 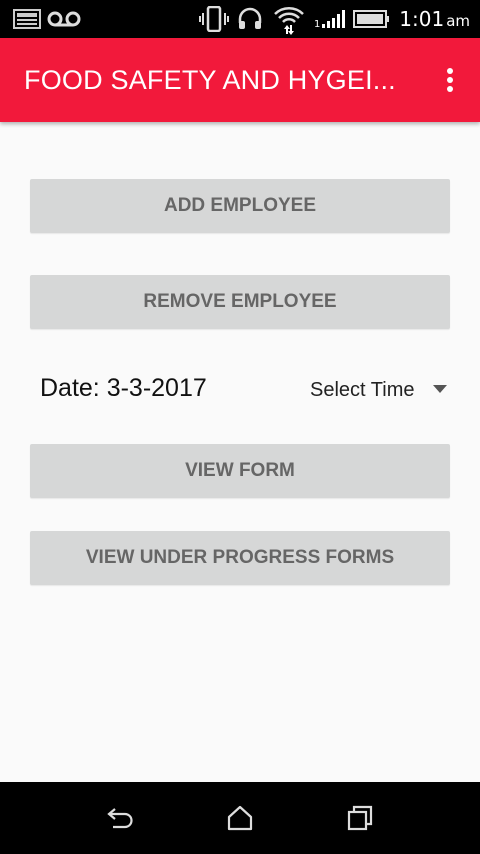 I want to click on status-time-ampm: am, so click(x=458, y=21).